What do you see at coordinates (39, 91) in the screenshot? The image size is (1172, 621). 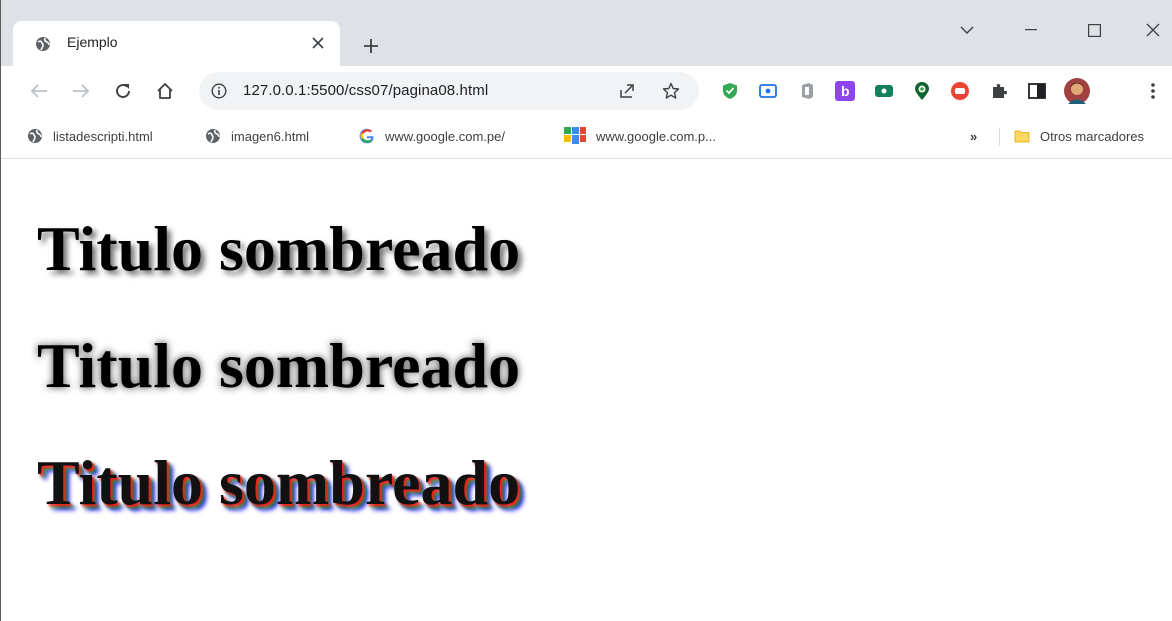 I see `back-arrow-icon` at bounding box center [39, 91].